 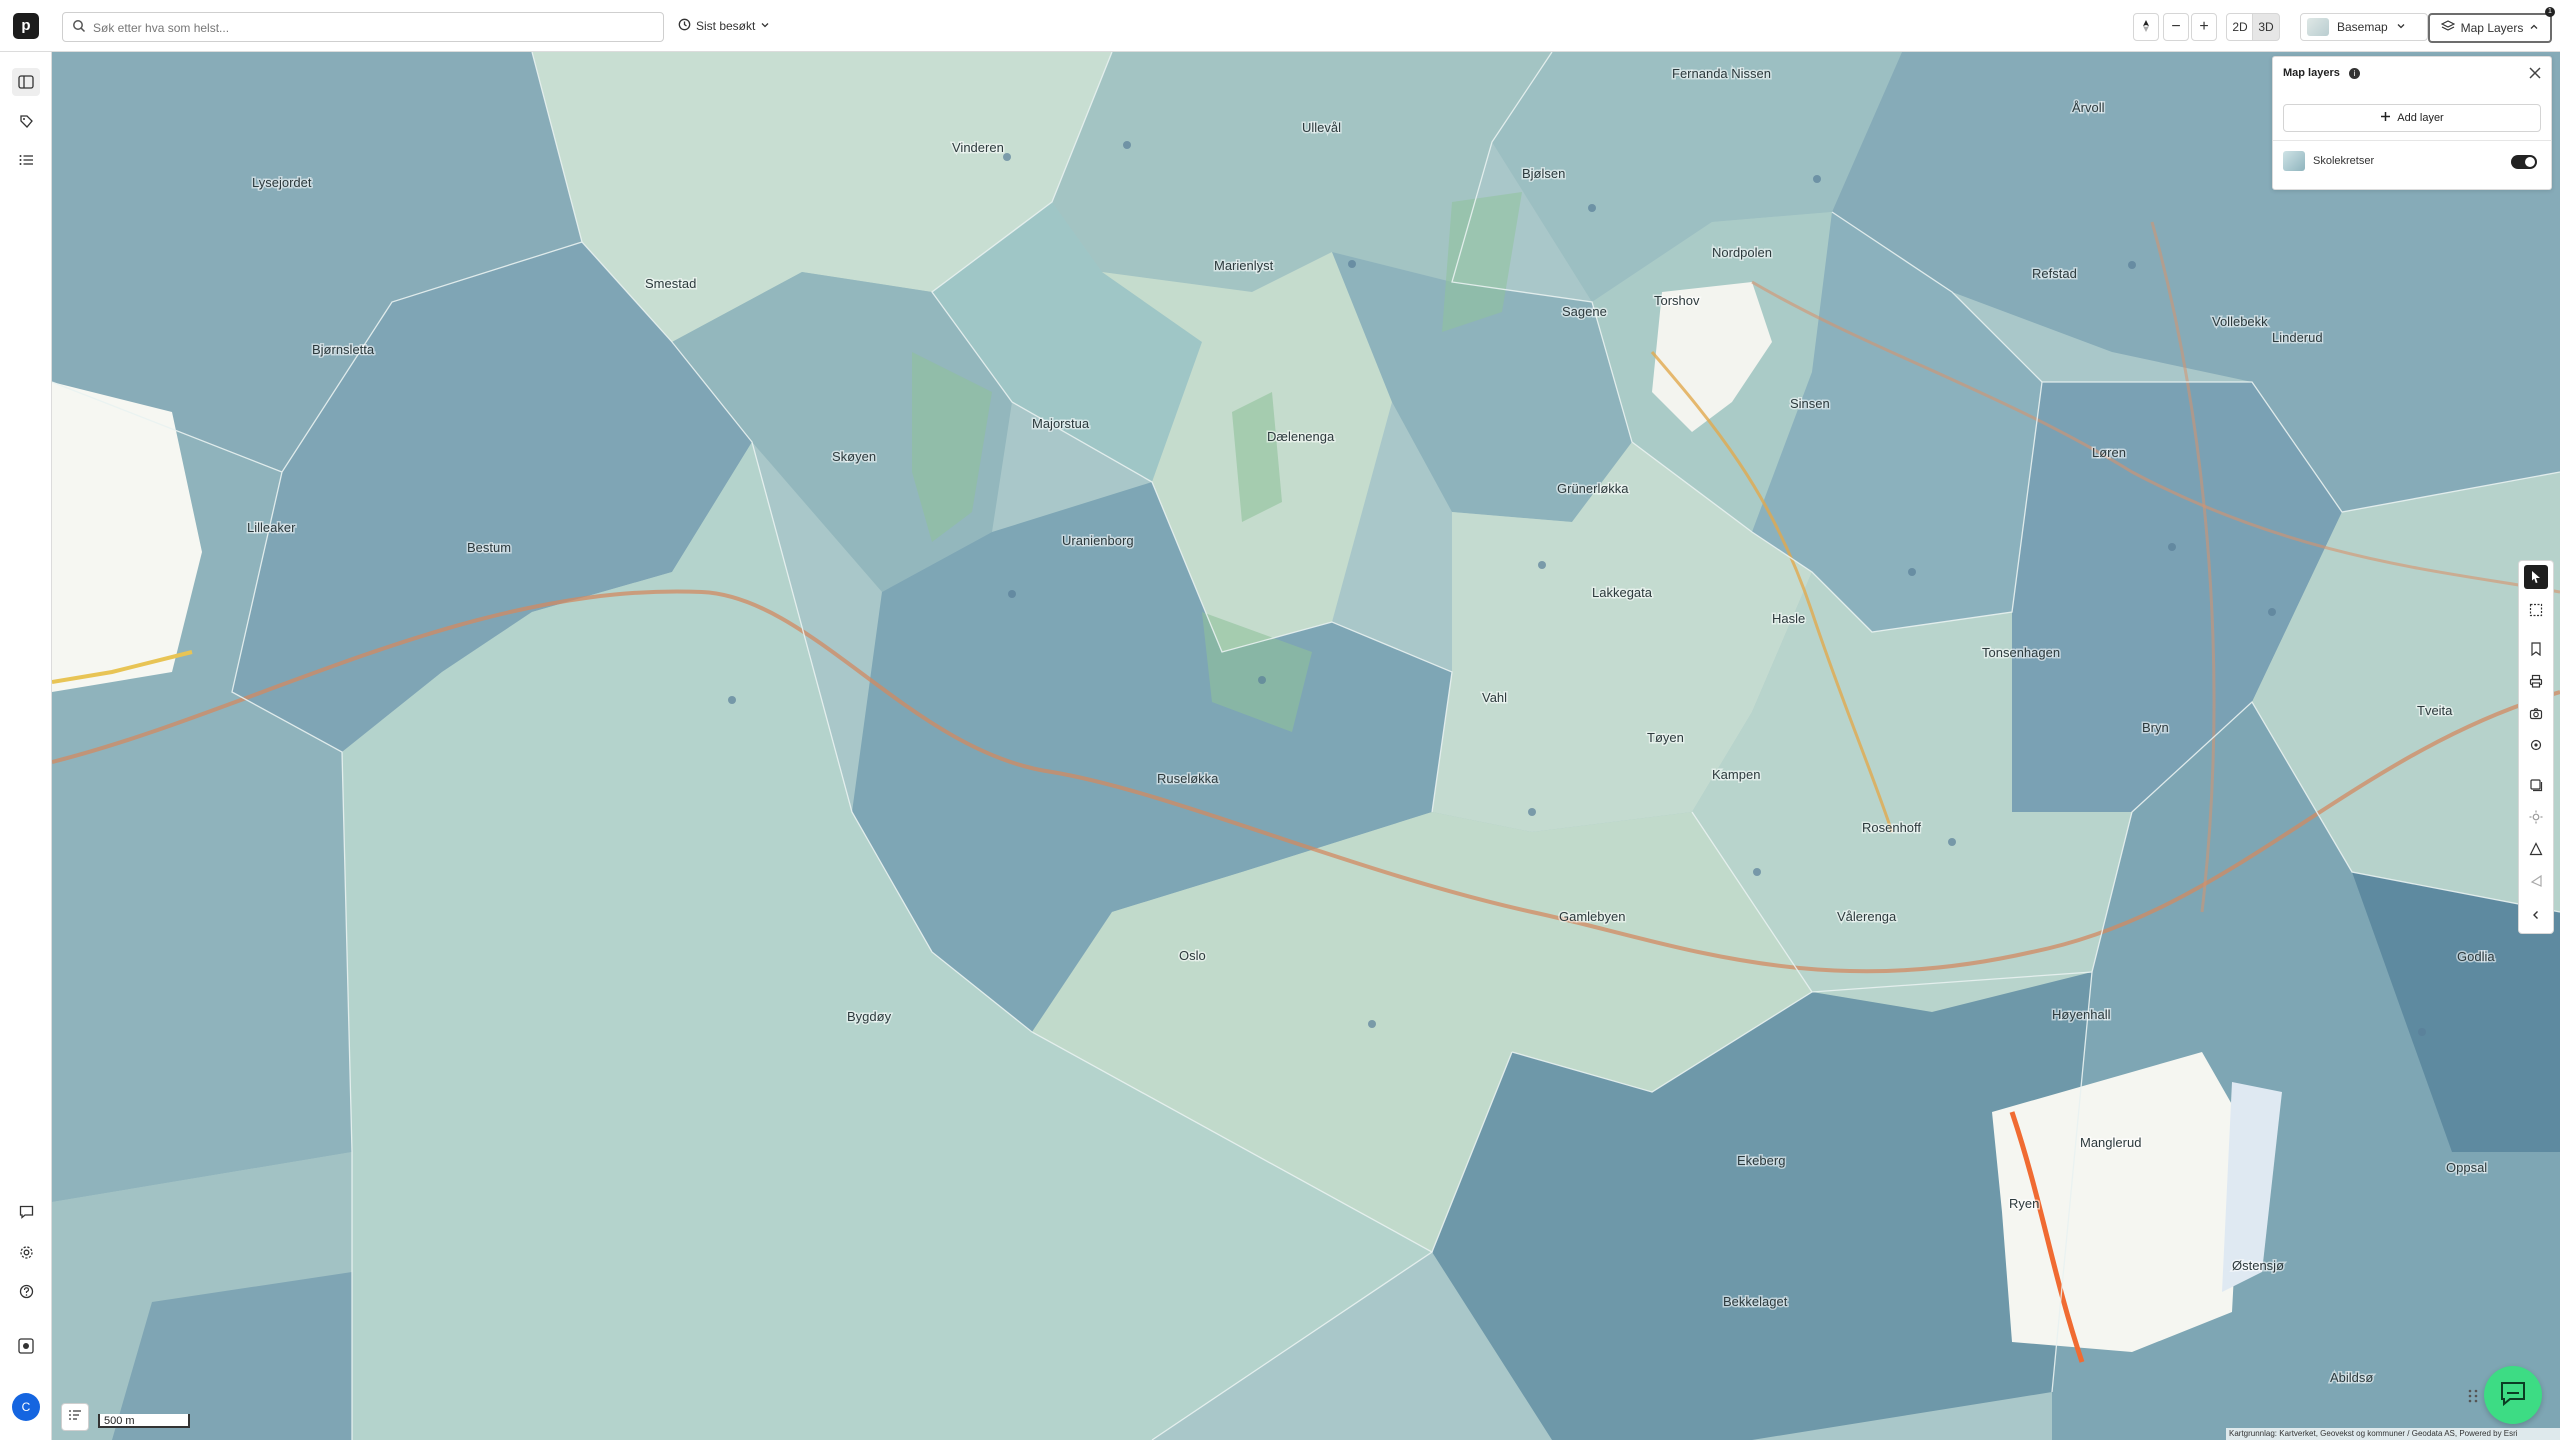 What do you see at coordinates (1592, 916) in the screenshot?
I see `place-label: Gamlebyen` at bounding box center [1592, 916].